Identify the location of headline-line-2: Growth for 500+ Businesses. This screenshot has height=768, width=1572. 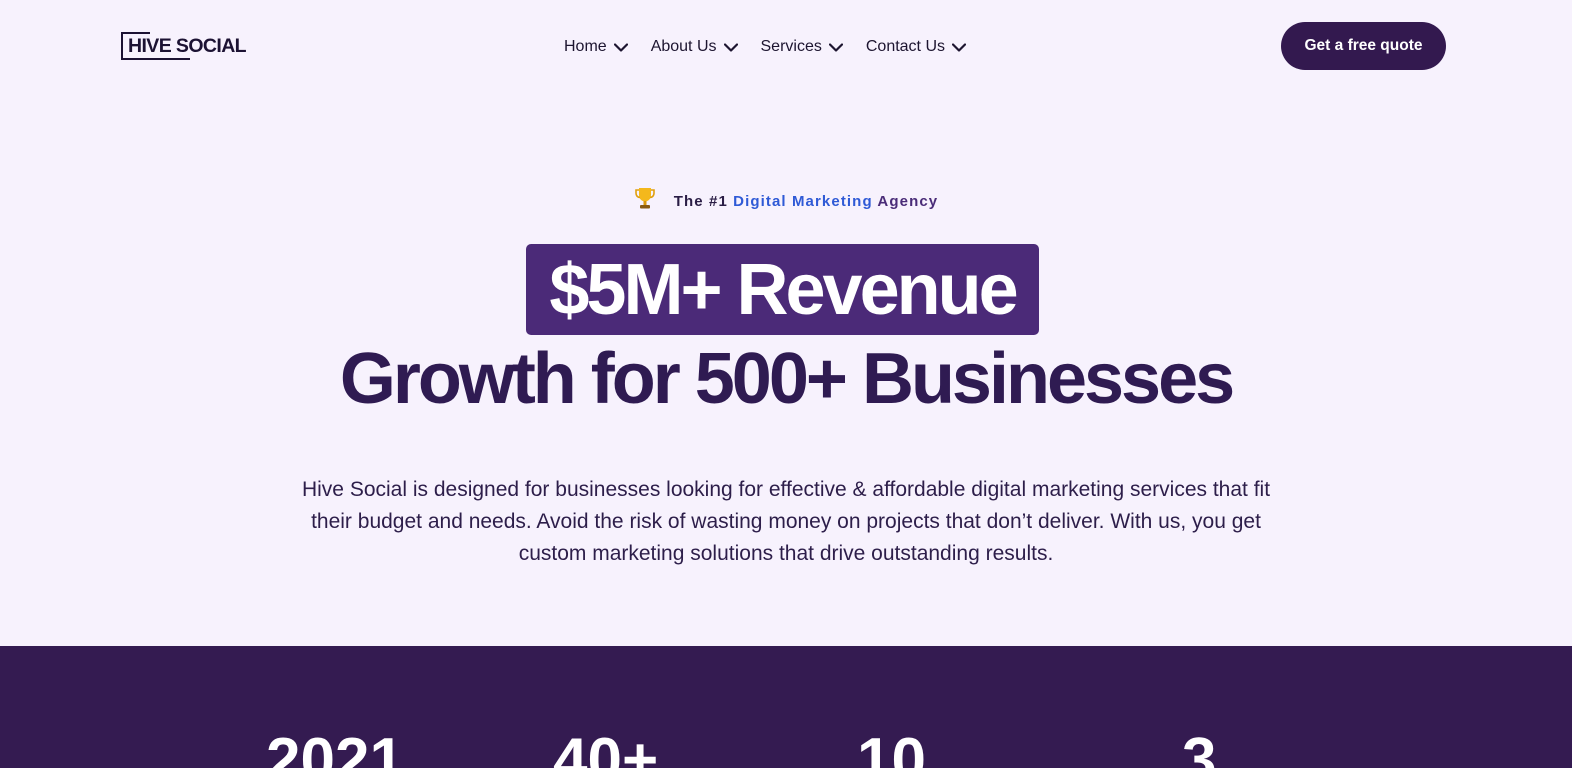
(787, 379).